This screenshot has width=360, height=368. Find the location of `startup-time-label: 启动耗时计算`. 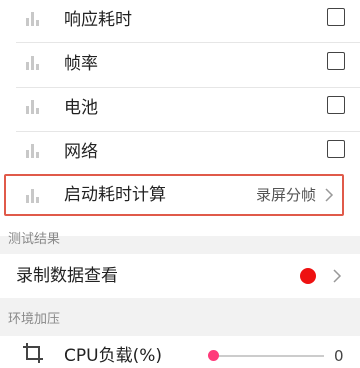

startup-time-label: 启动耗时计算 is located at coordinates (115, 195).